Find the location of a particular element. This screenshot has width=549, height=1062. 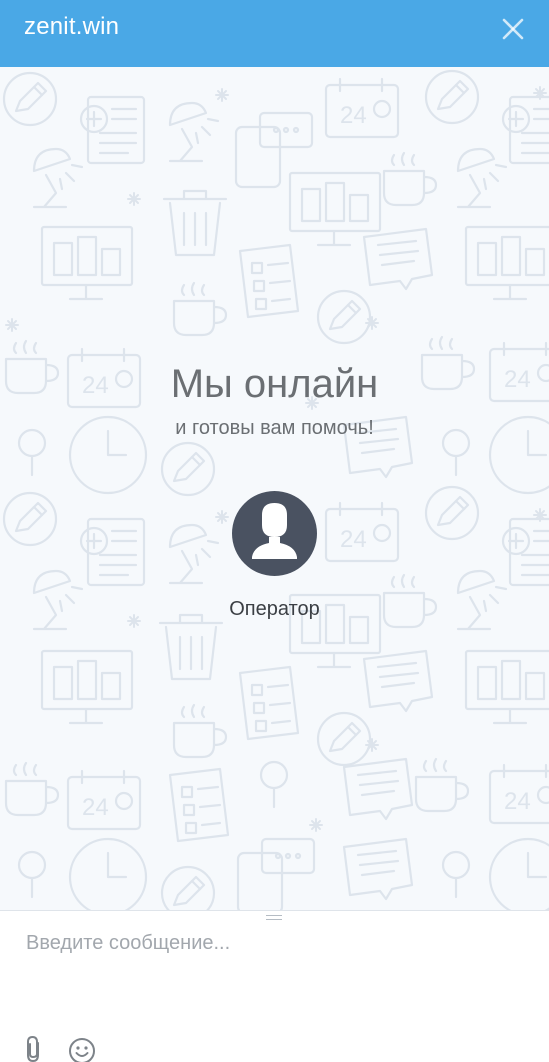

smiley-icon is located at coordinates (82, 1050).